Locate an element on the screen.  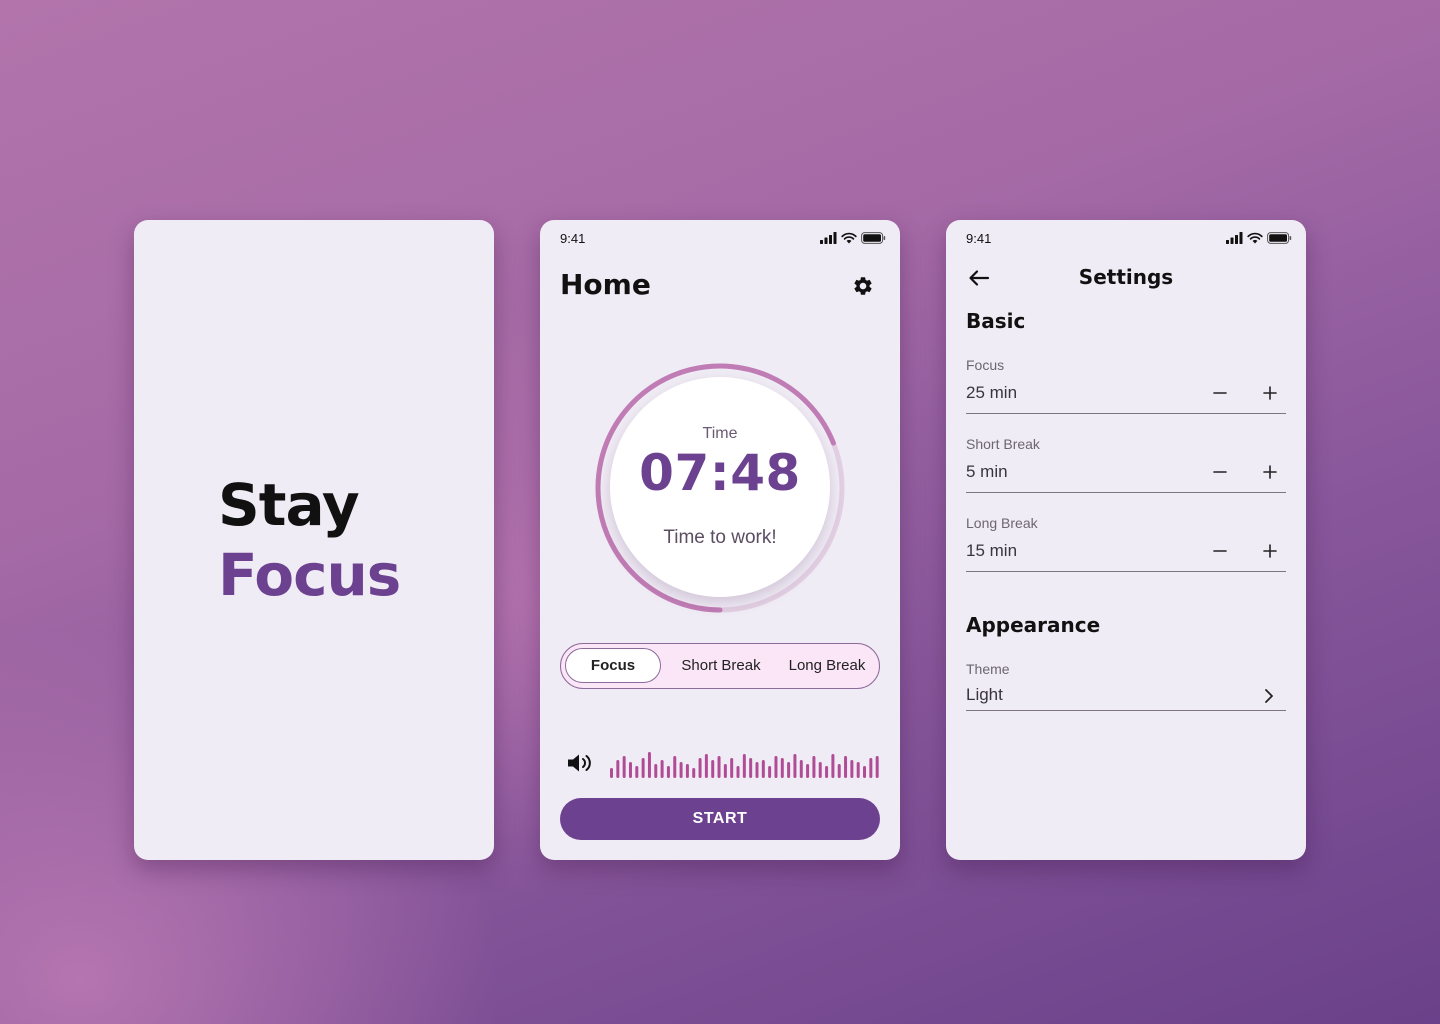
mode-focus: Focus is located at coordinates (613, 665).